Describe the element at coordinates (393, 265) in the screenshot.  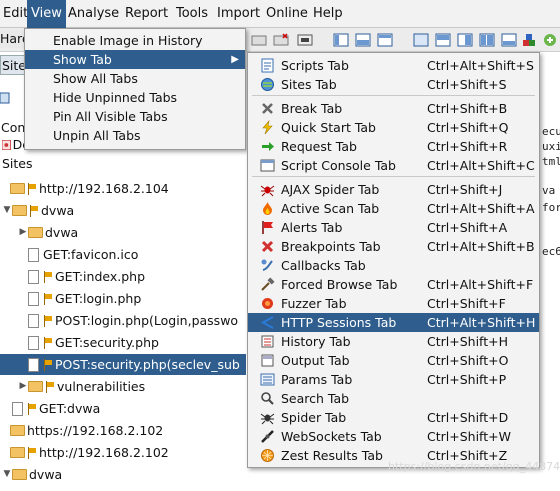
I see `menu-item-callbacks-tab: Callbacks Tab` at that location.